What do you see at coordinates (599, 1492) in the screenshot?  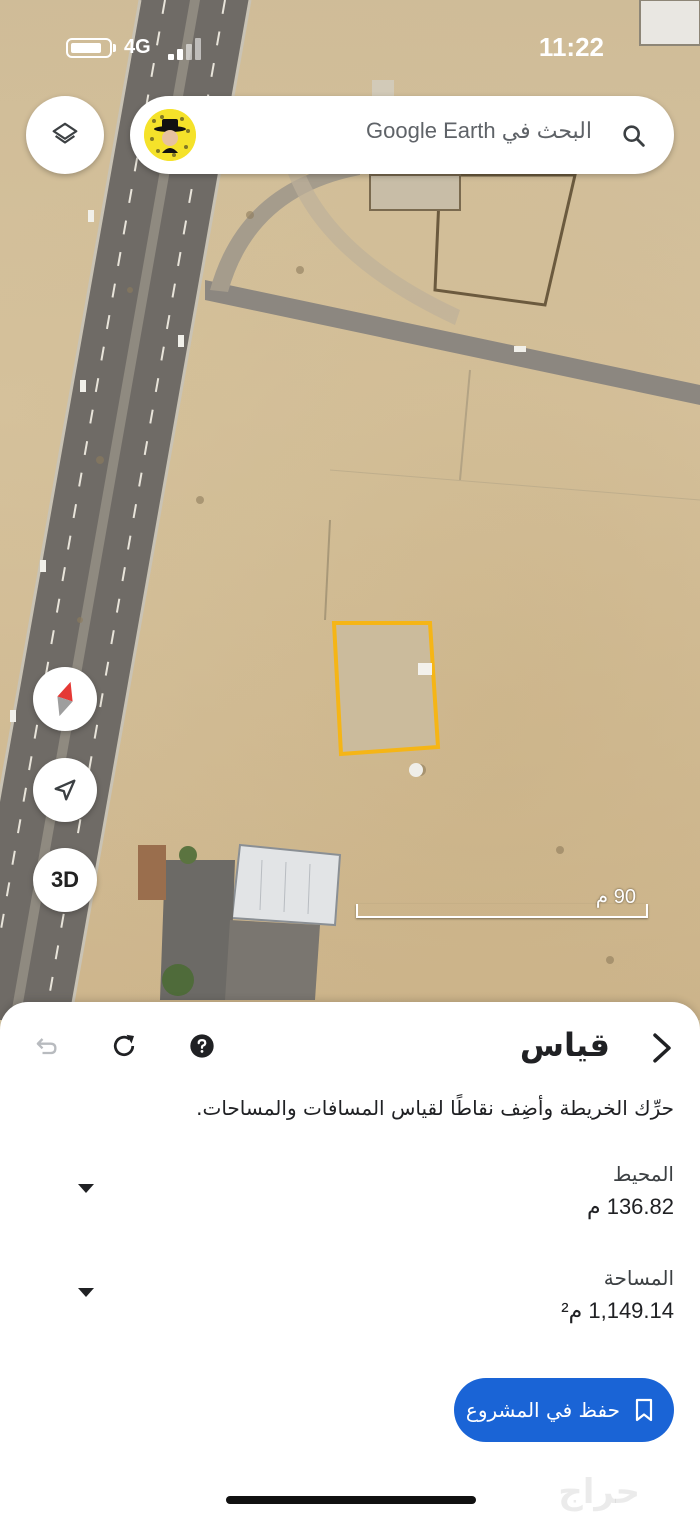 I see `watermark: حراج` at bounding box center [599, 1492].